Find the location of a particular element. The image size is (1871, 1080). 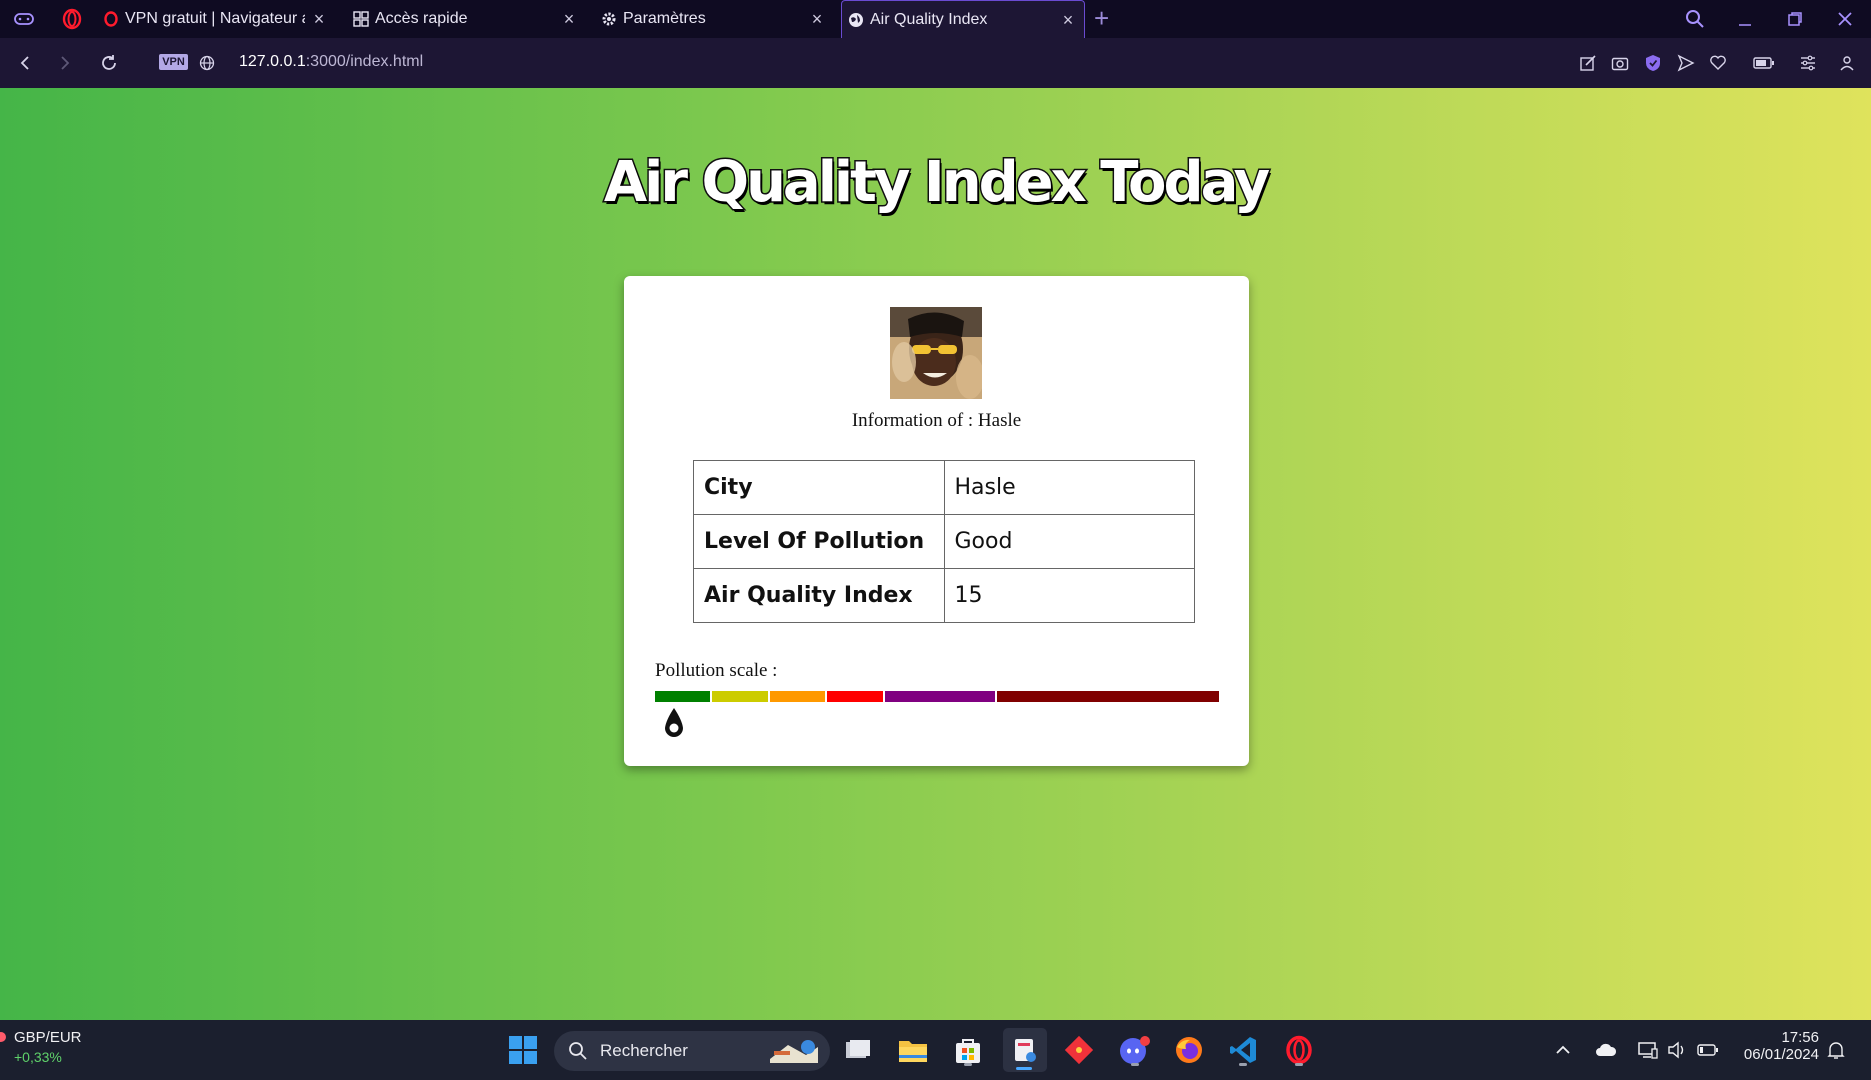

search-highlight-icon is located at coordinates (794, 1051).